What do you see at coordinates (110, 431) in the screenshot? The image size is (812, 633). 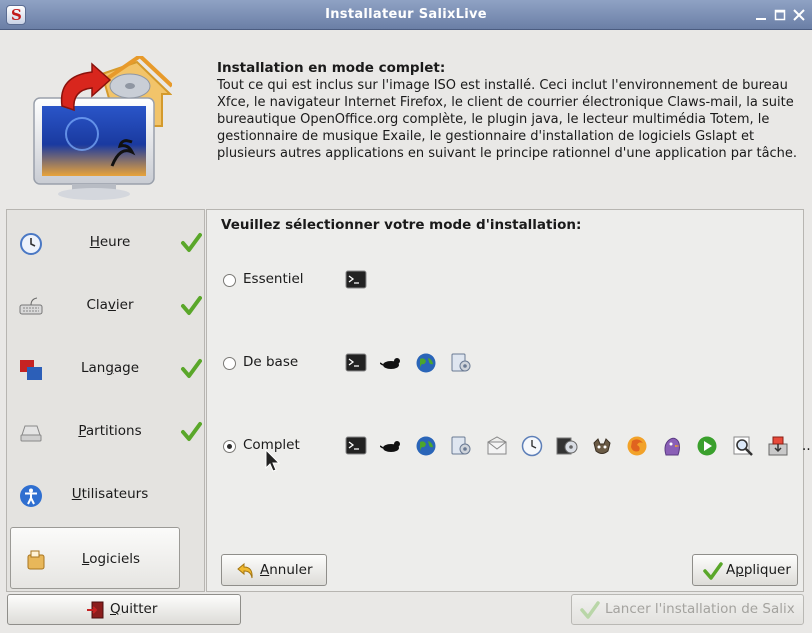 I see `sidebar-item-label: Partitions` at bounding box center [110, 431].